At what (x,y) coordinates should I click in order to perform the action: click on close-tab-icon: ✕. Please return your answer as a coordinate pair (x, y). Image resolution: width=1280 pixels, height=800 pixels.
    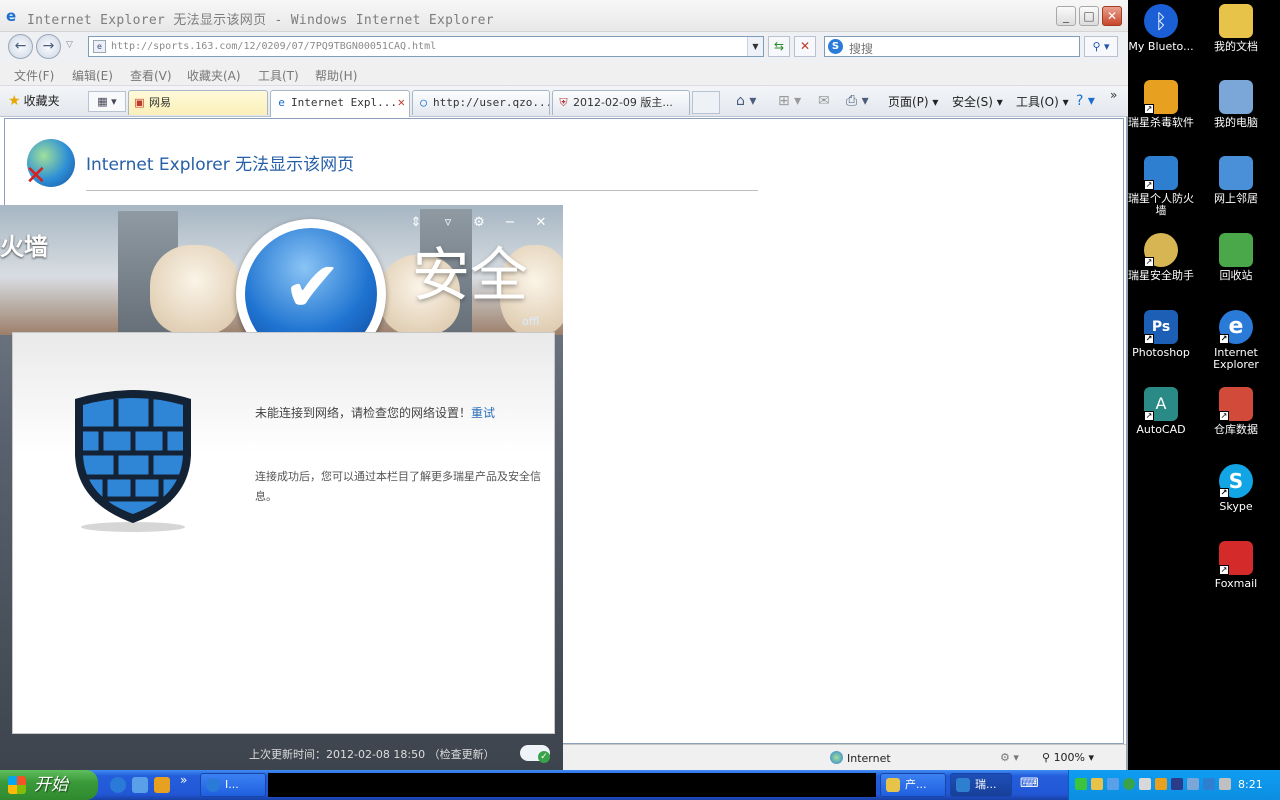
    Looking at the image, I should click on (401, 102).